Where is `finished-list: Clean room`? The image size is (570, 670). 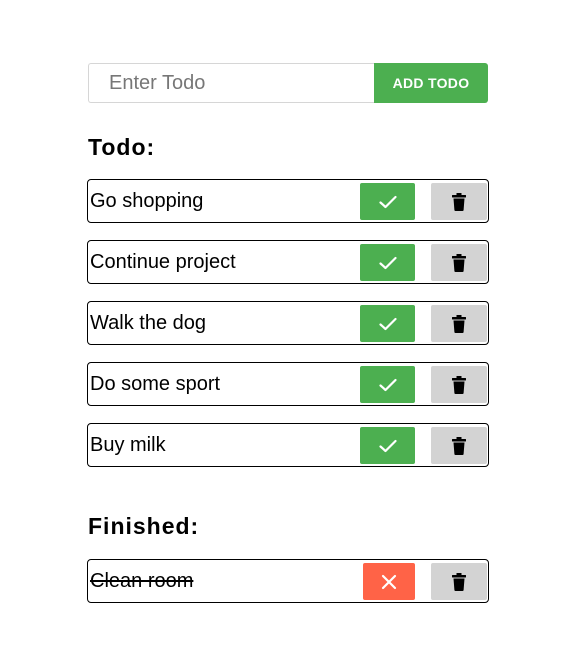 finished-list: Clean room is located at coordinates (288, 589).